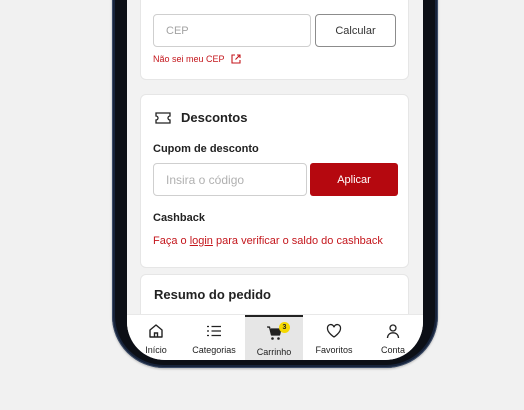  Describe the element at coordinates (334, 330) in the screenshot. I see `heart-icon` at that location.